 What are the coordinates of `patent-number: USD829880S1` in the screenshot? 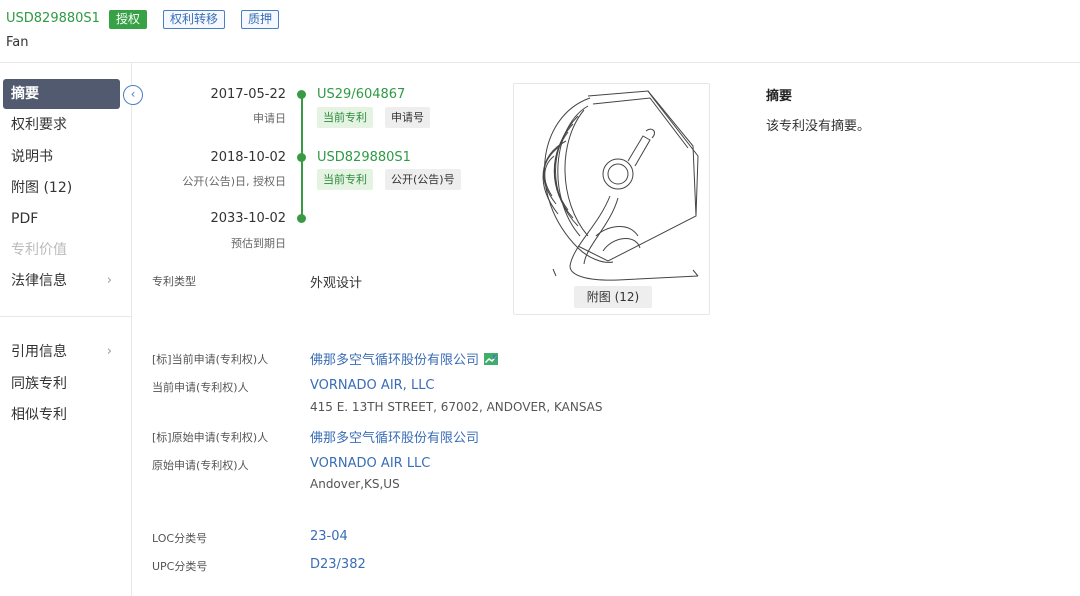 It's located at (53, 18).